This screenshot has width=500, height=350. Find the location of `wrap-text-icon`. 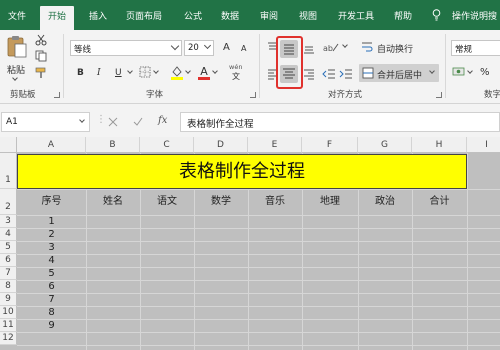

wrap-text-icon is located at coordinates (367, 47).